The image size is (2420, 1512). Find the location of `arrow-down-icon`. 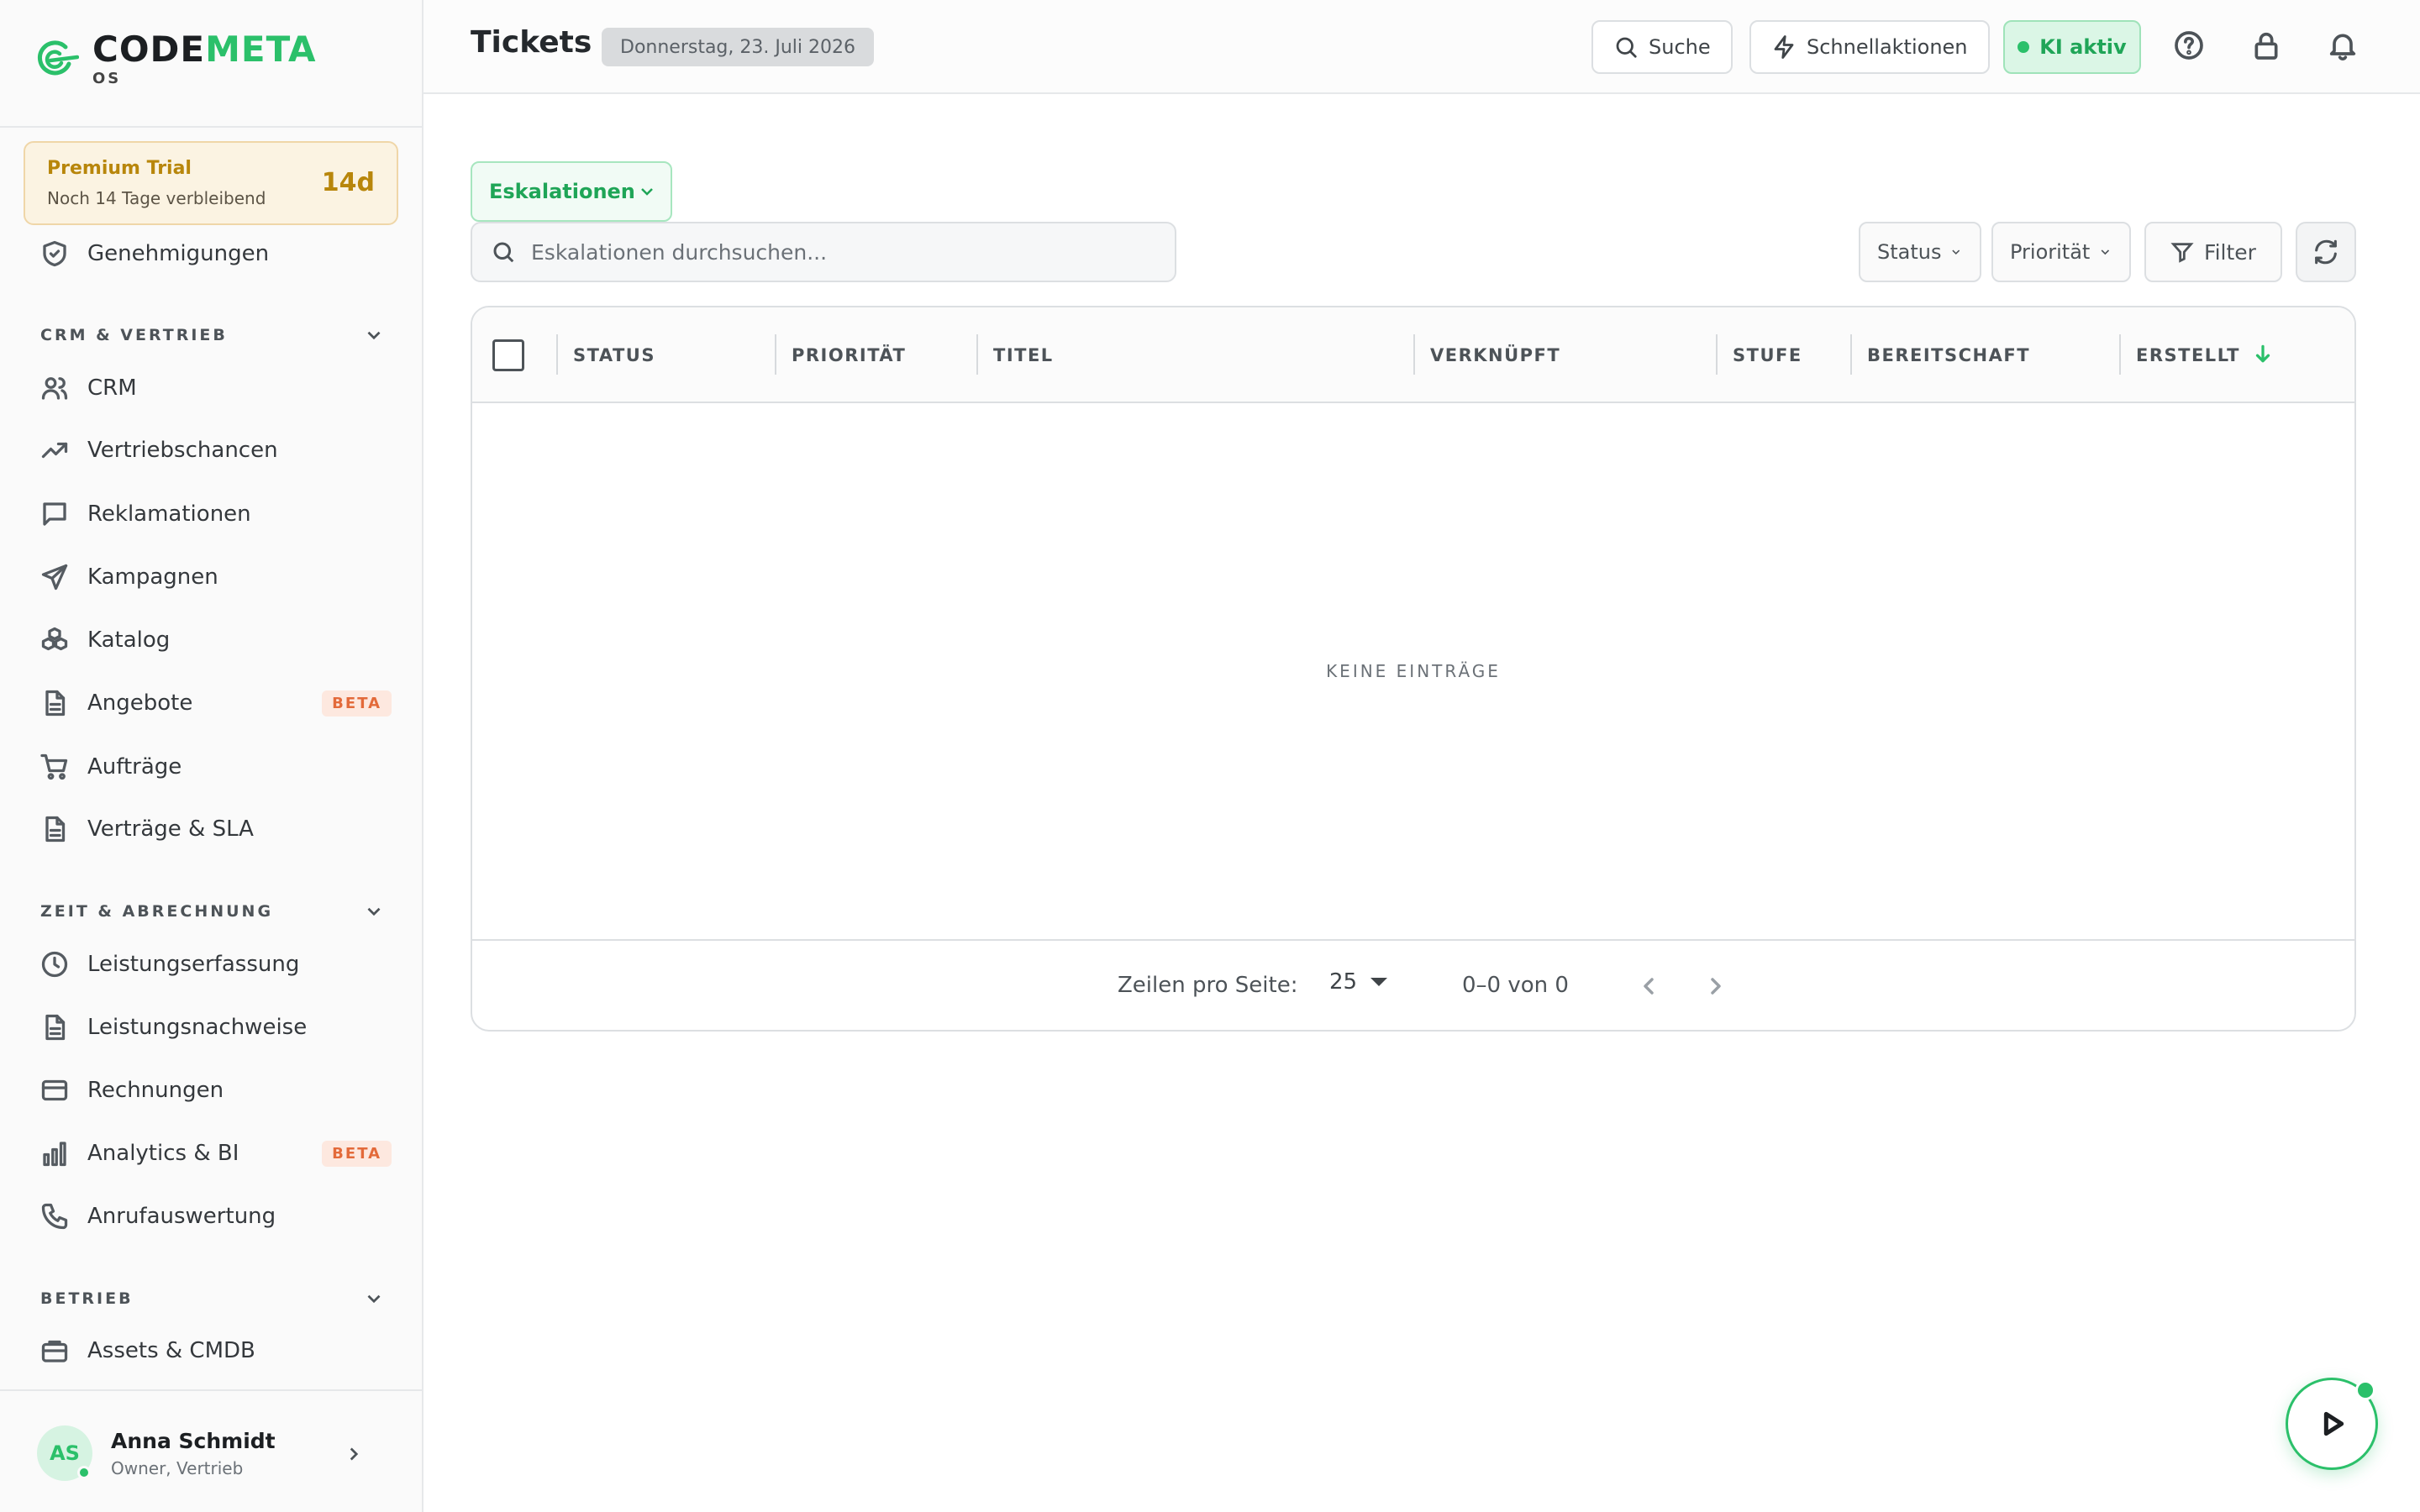

arrow-down-icon is located at coordinates (2263, 356).